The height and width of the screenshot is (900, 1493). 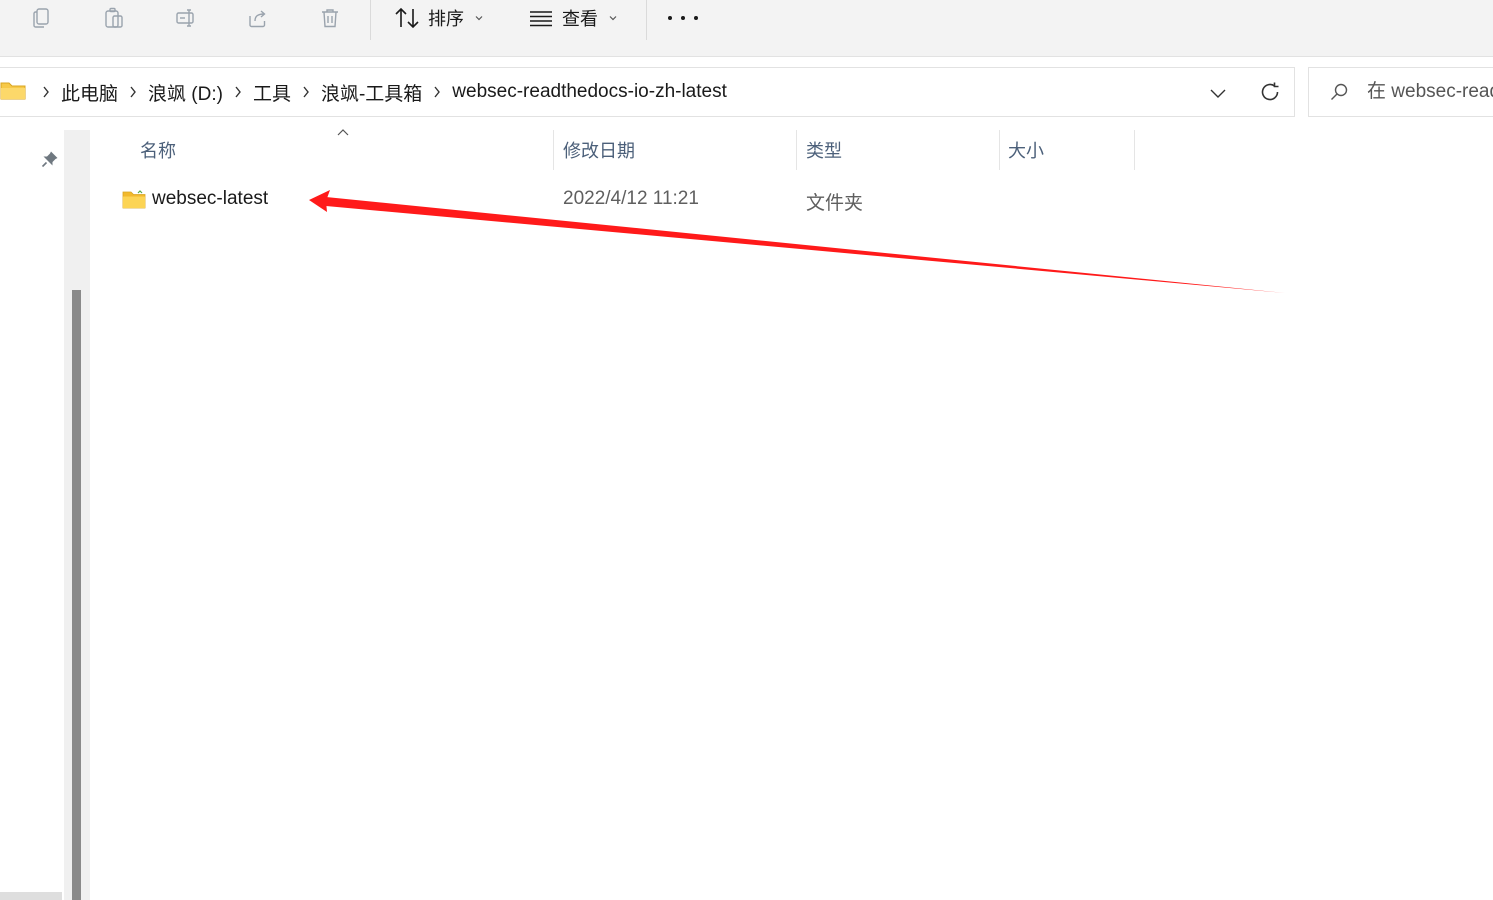 I want to click on column-header-type-label: 类型, so click(x=824, y=151).